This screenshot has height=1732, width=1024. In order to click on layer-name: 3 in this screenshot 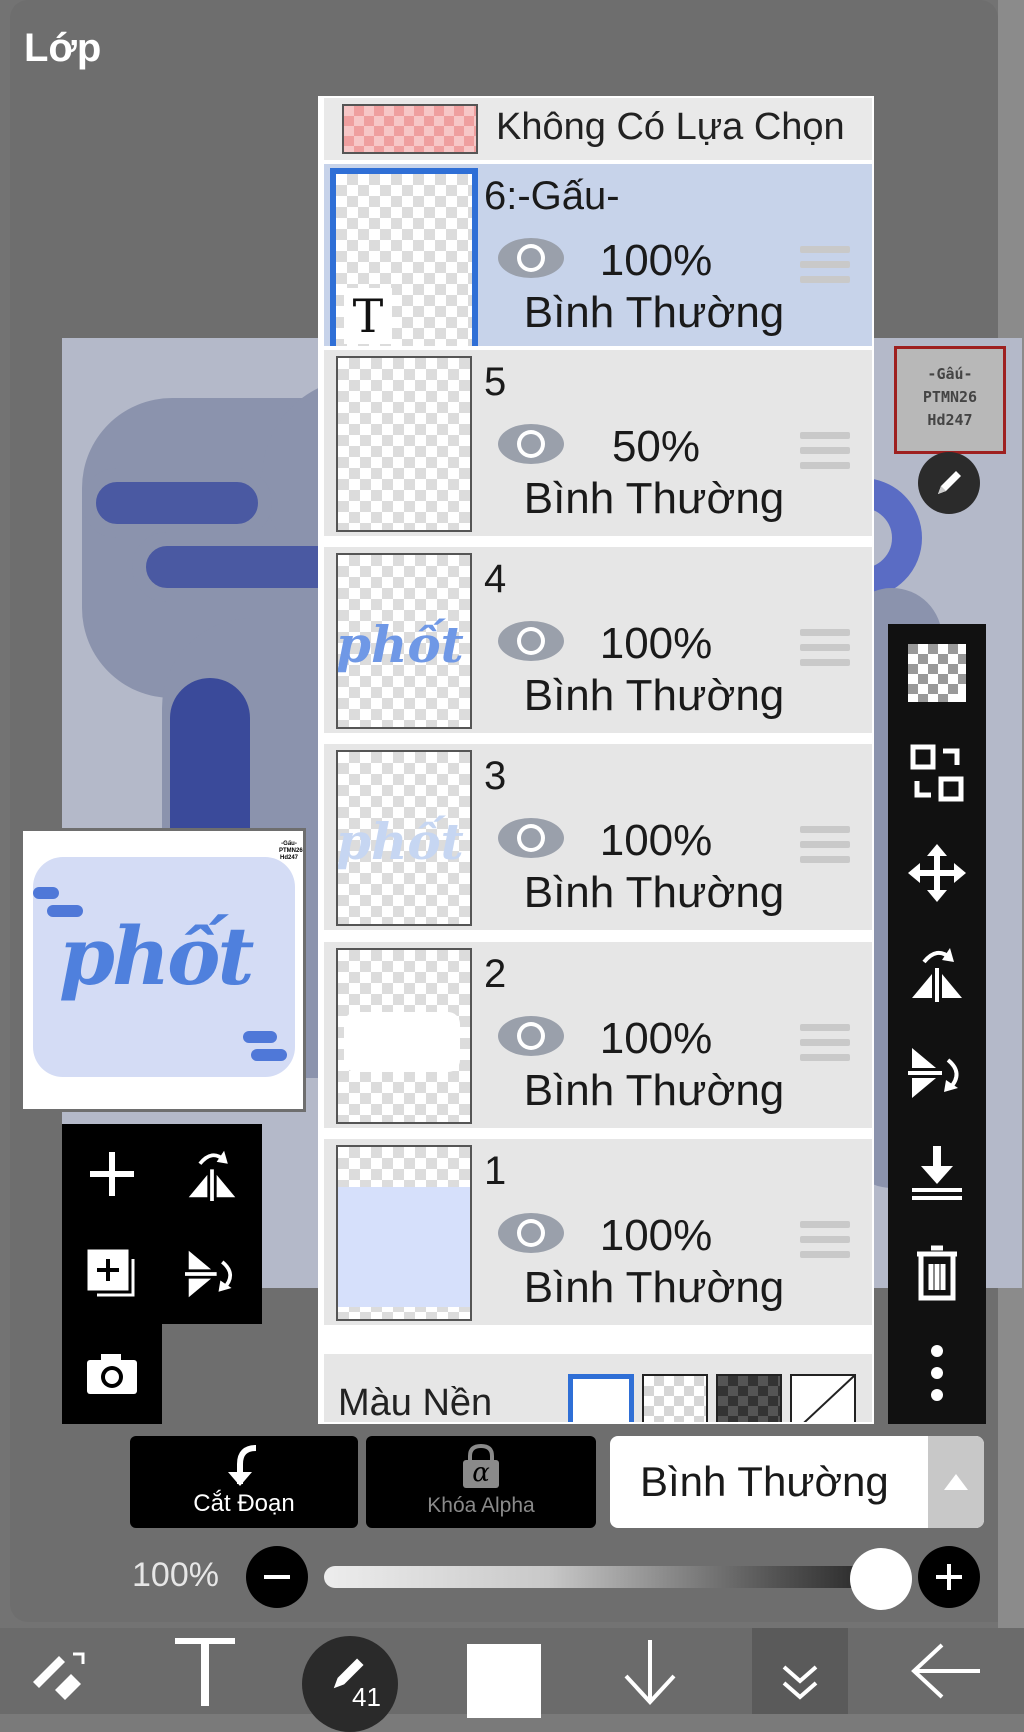, I will do `click(495, 776)`.